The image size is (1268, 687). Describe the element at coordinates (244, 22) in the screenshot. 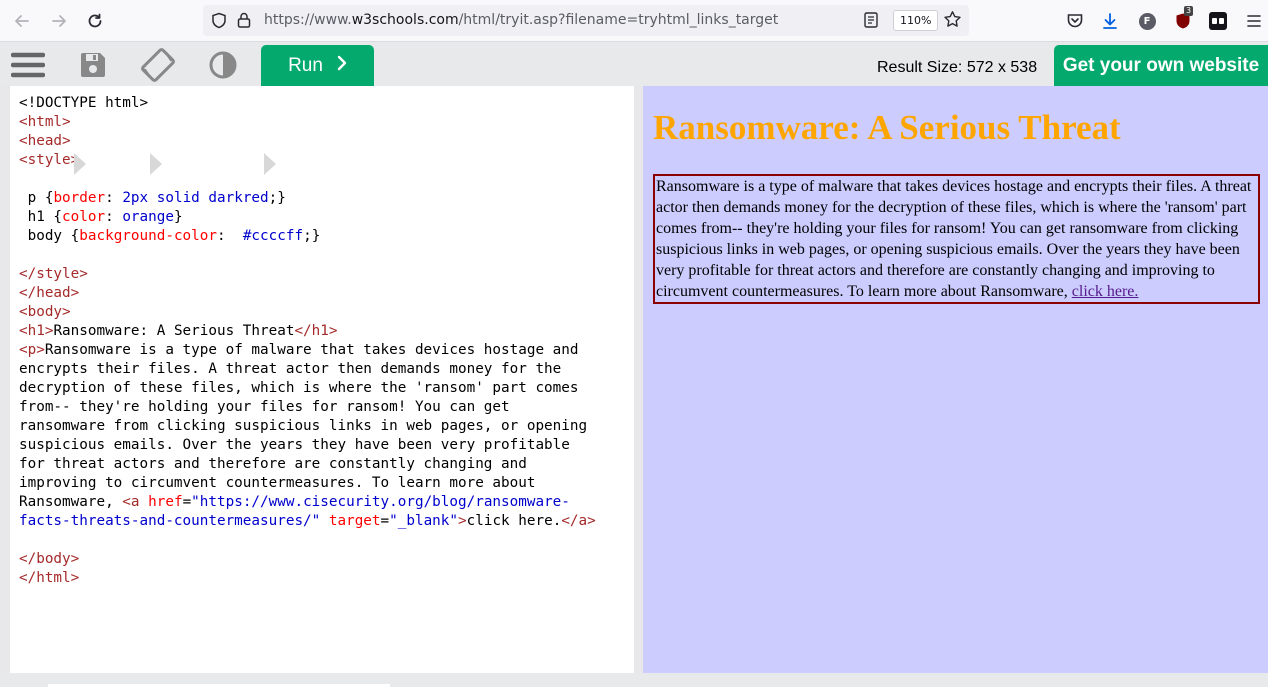

I see `lock-icon` at that location.